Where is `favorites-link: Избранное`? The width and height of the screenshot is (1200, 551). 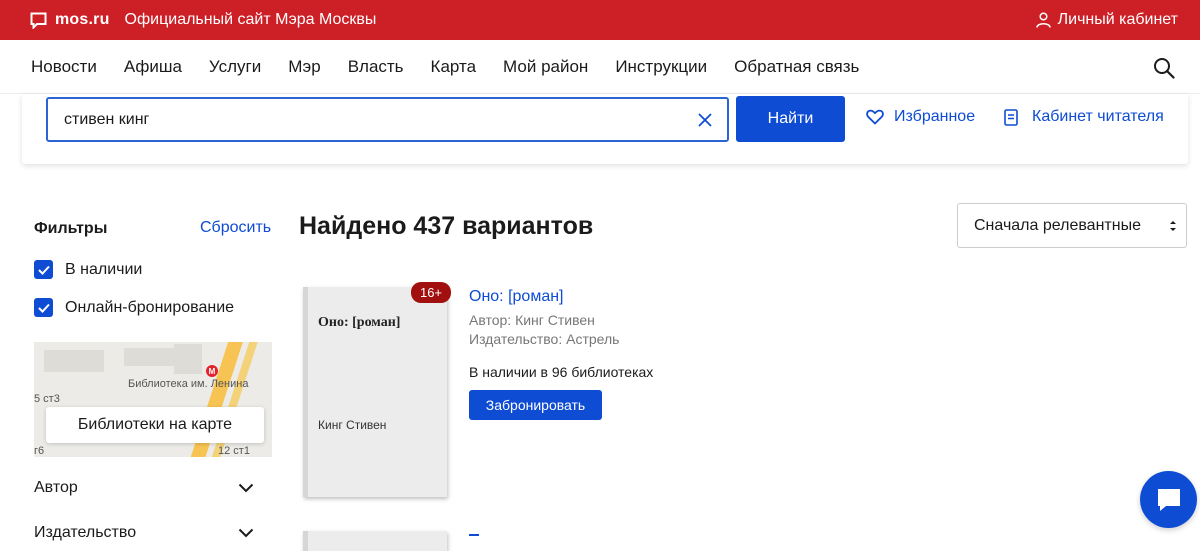 favorites-link: Избранное is located at coordinates (920, 117).